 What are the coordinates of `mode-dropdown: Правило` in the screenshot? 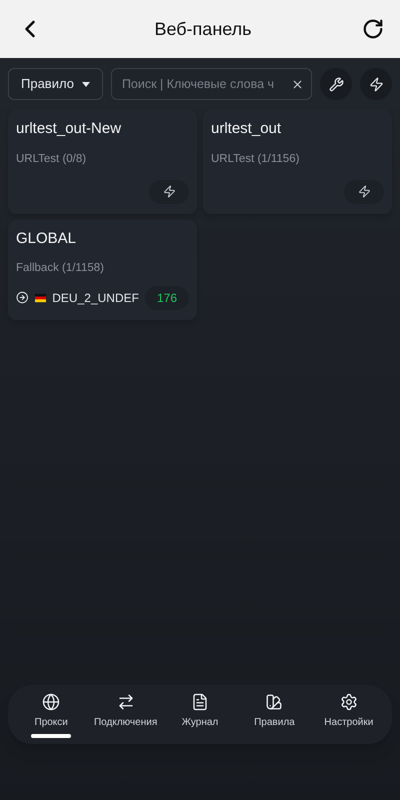 It's located at (55, 84).